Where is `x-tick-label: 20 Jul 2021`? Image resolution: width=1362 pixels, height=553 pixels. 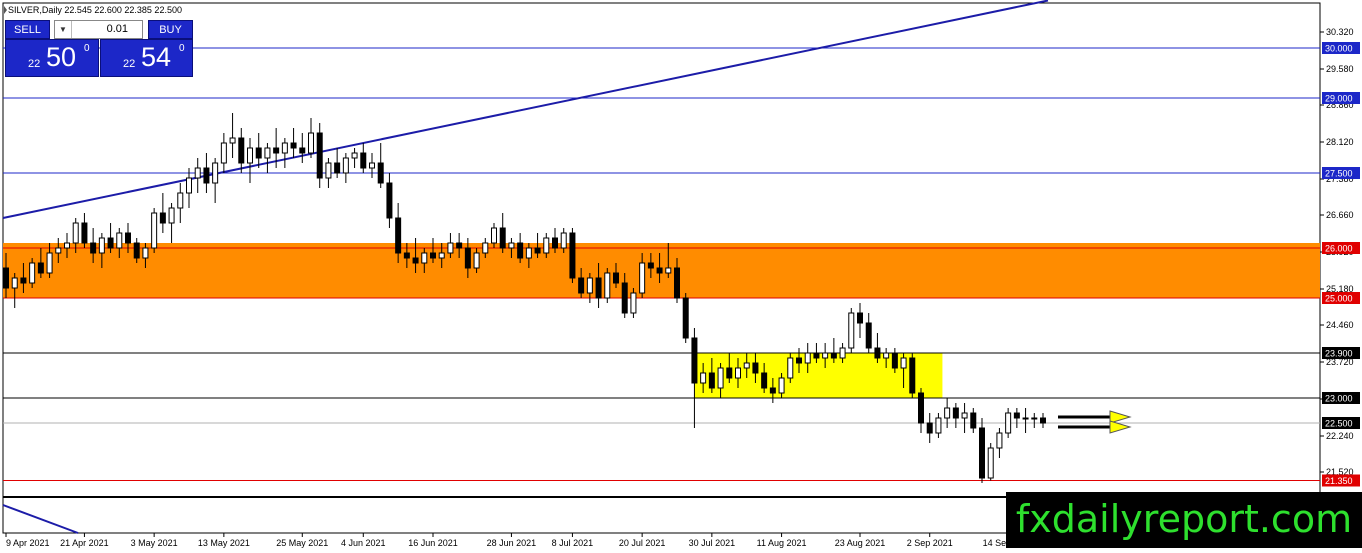
x-tick-label: 20 Jul 2021 is located at coordinates (642, 543).